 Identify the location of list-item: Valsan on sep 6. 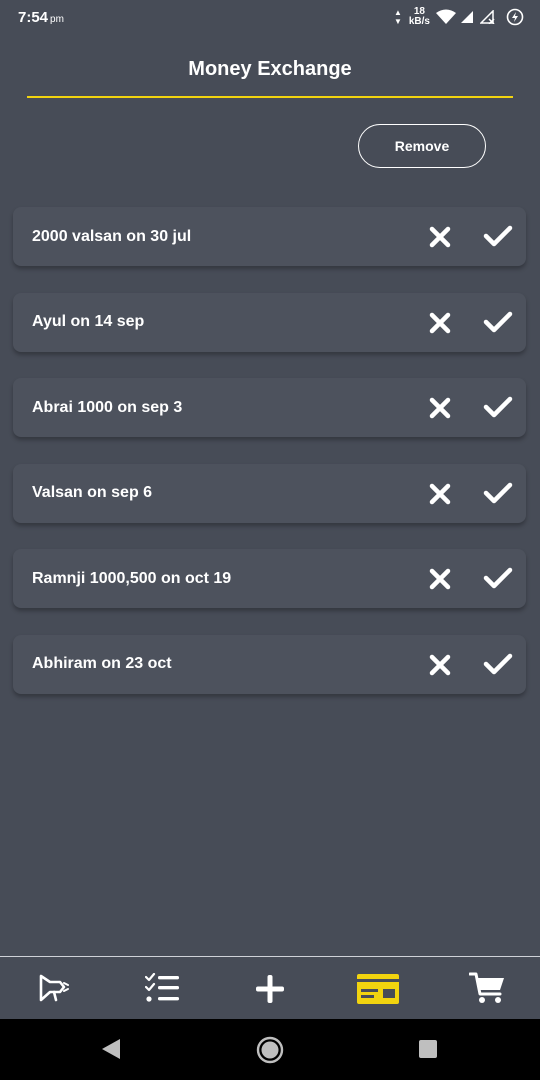
(269, 493).